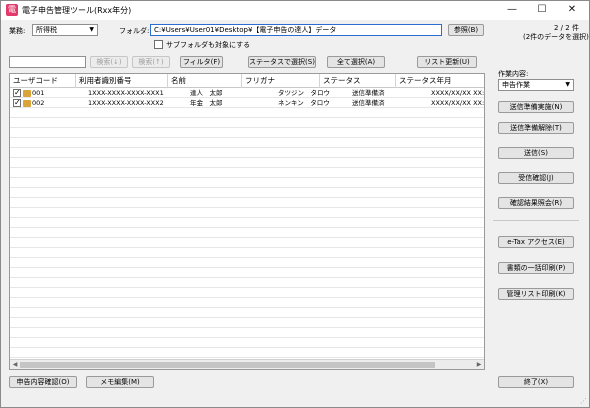 This screenshot has height=408, width=590. I want to click on filter-button: フィルタ(F), so click(201, 62).